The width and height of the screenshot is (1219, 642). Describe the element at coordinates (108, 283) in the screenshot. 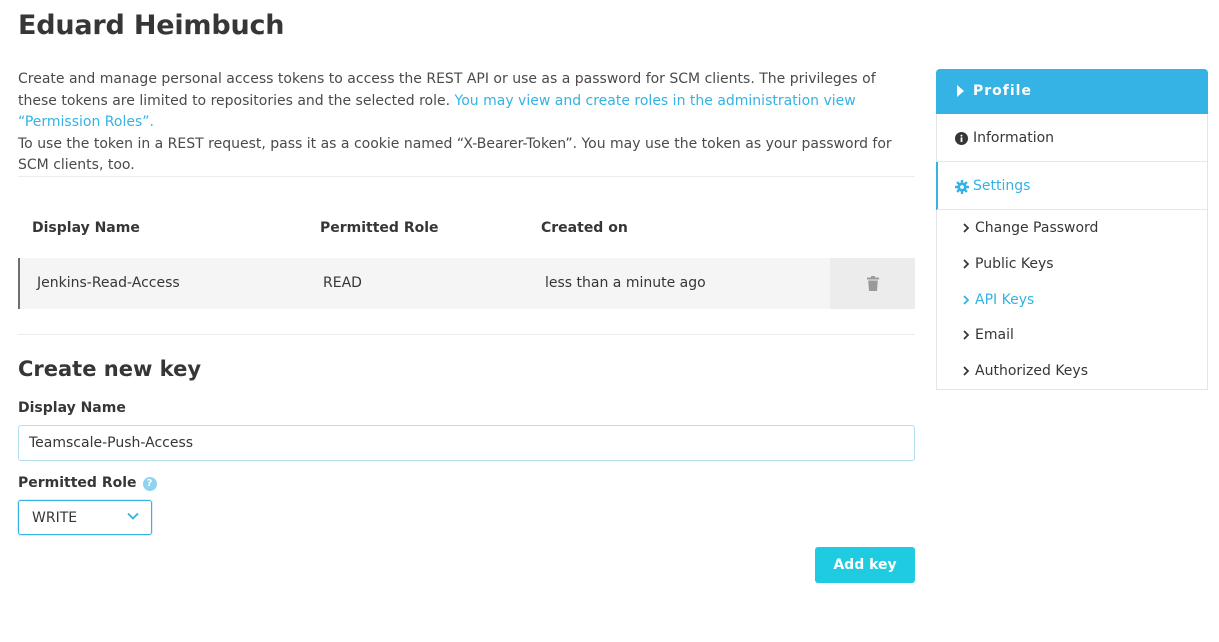

I see `row-display-name: Jenkins-Read-Access` at that location.